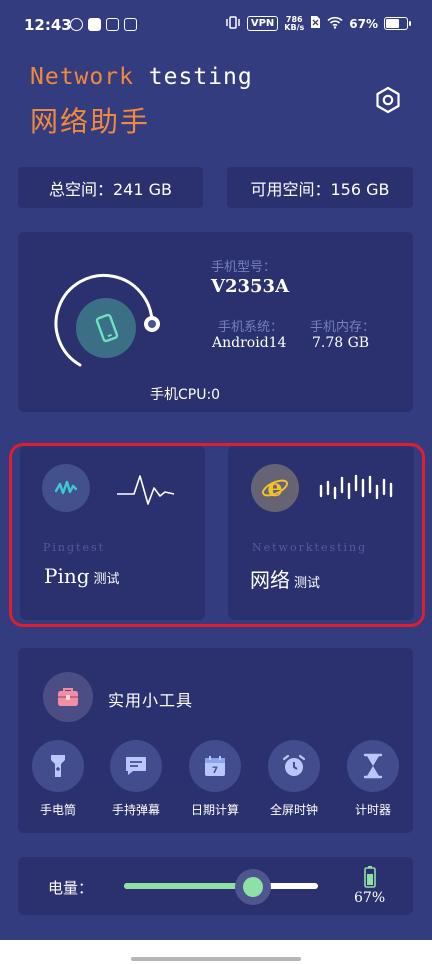  What do you see at coordinates (74, 547) in the screenshot?
I see `ping-subtitle: Pingtest` at bounding box center [74, 547].